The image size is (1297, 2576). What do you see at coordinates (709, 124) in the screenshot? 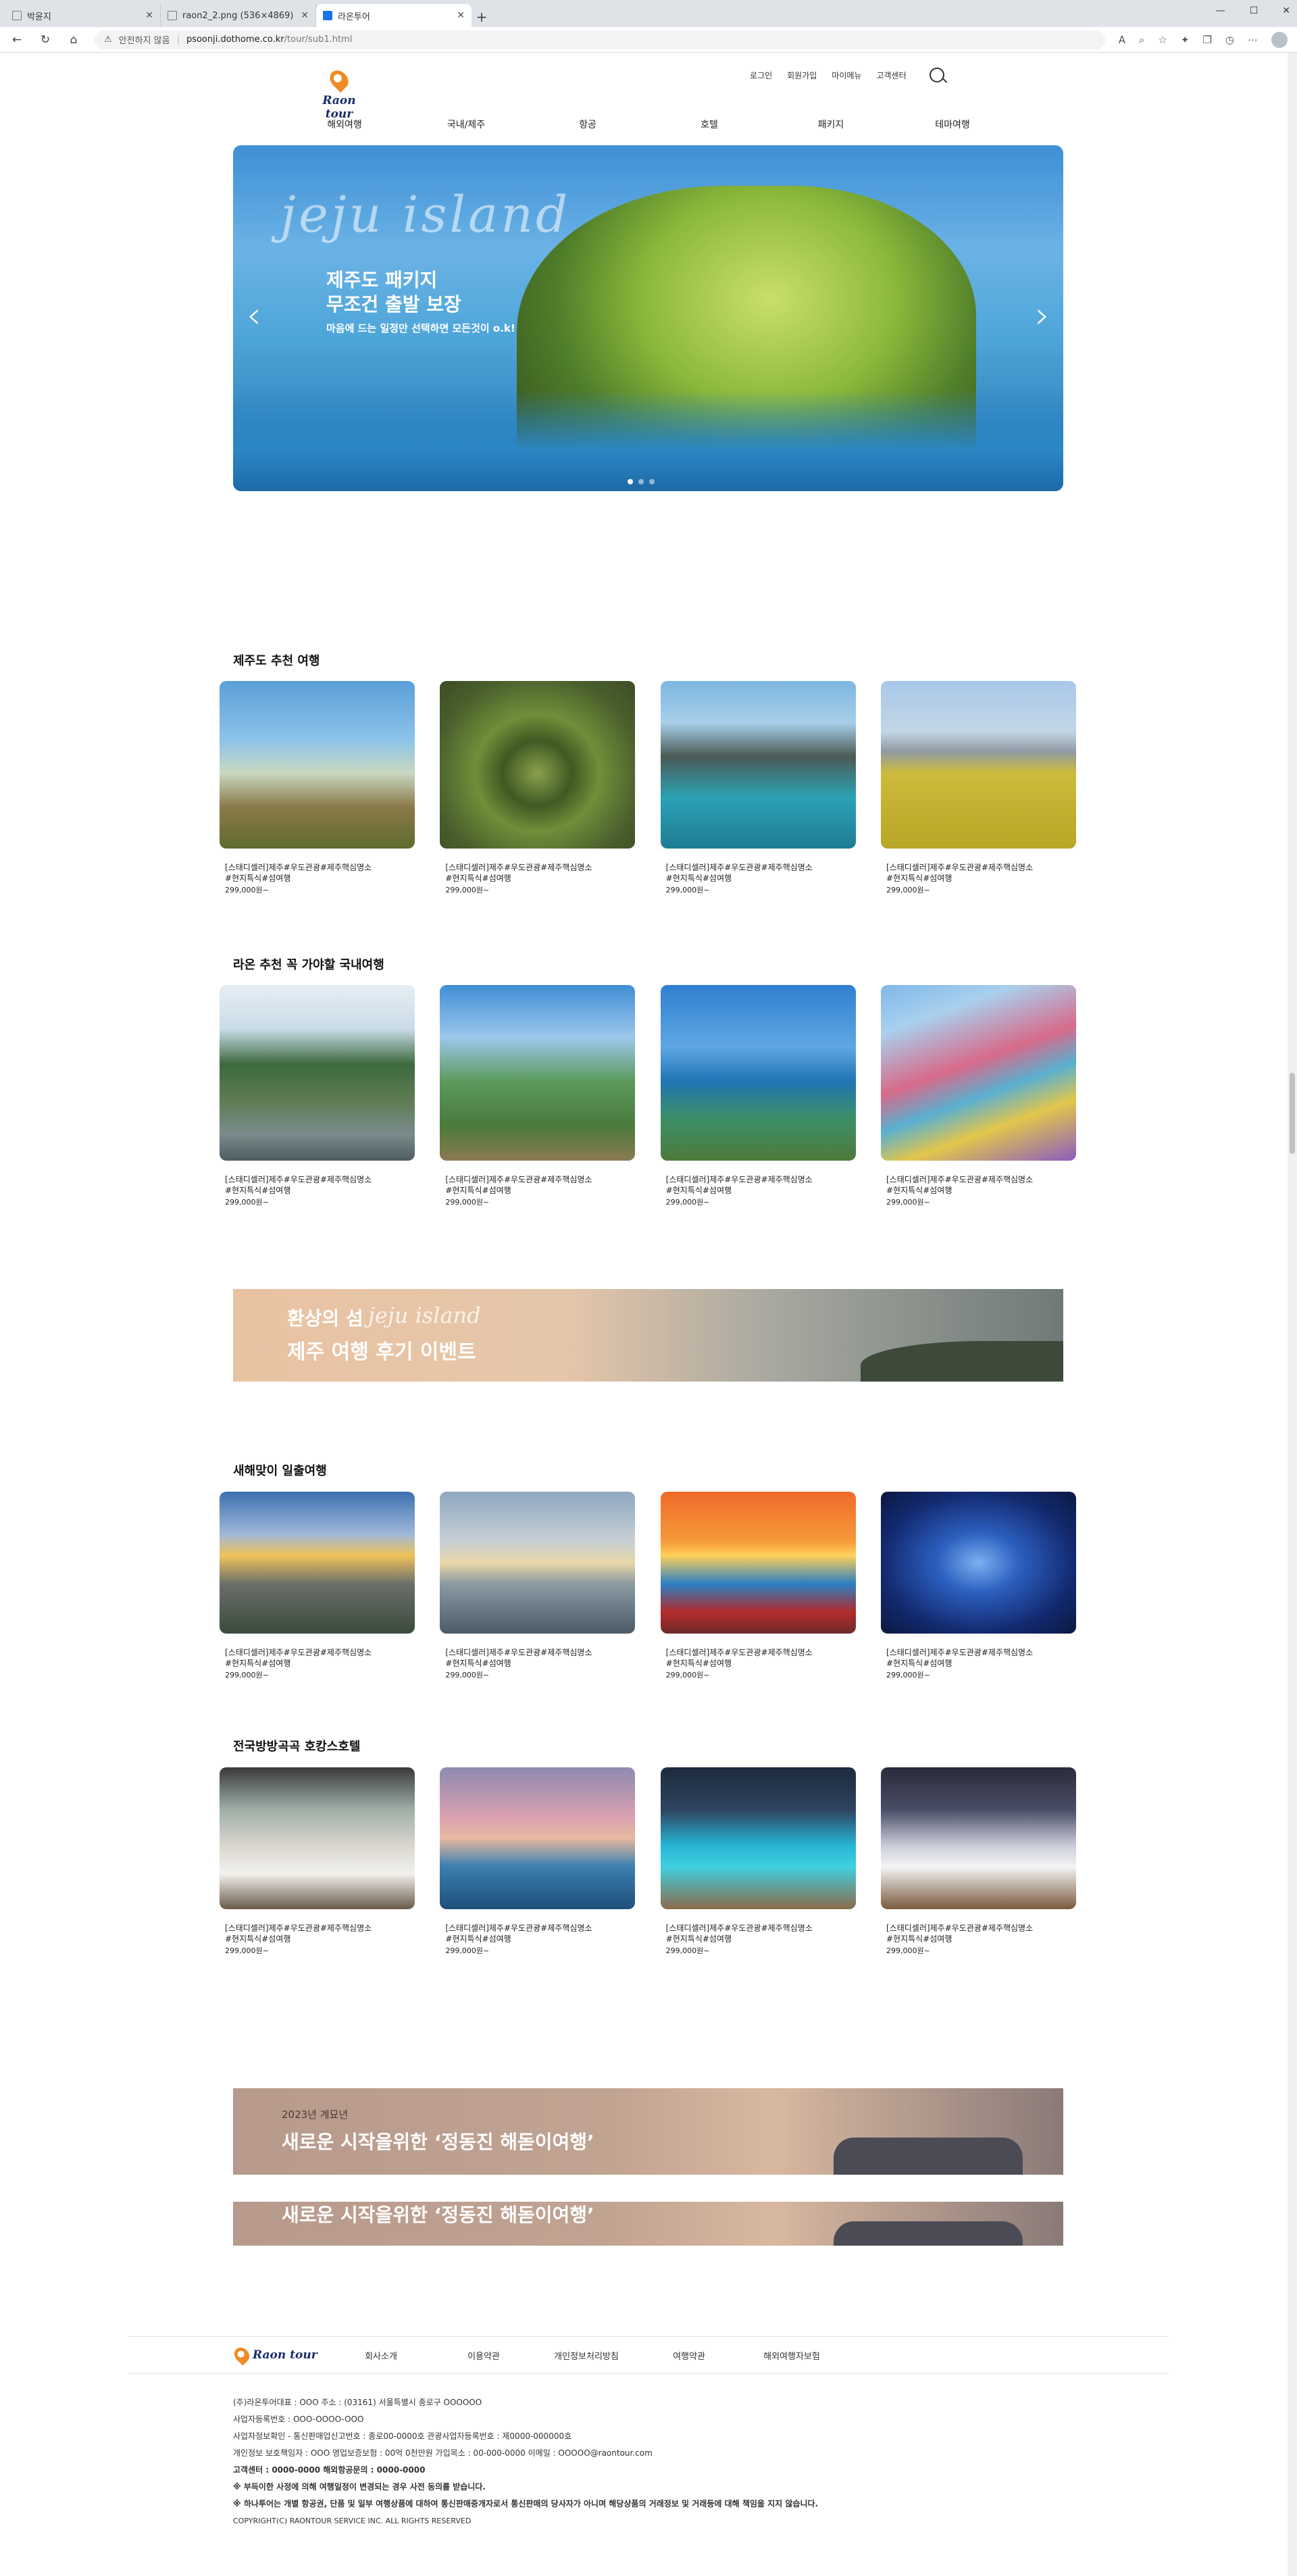
I see `nav-hotel: 호텔` at bounding box center [709, 124].